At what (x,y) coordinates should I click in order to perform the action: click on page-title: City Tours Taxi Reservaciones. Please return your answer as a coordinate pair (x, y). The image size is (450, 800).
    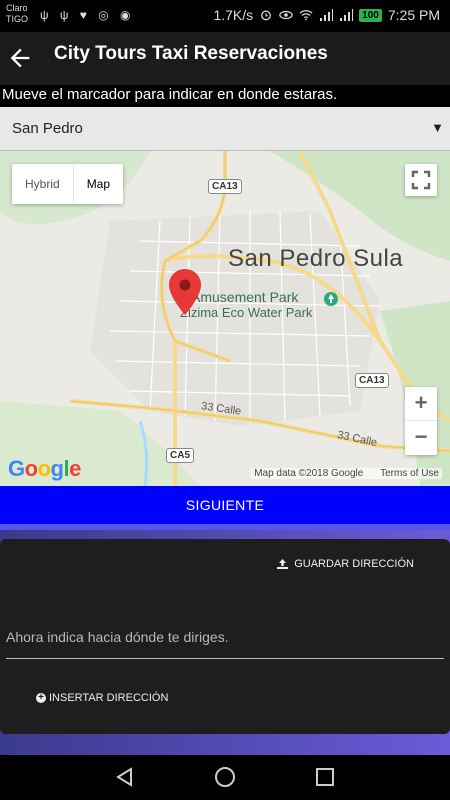
    Looking at the image, I should click on (191, 53).